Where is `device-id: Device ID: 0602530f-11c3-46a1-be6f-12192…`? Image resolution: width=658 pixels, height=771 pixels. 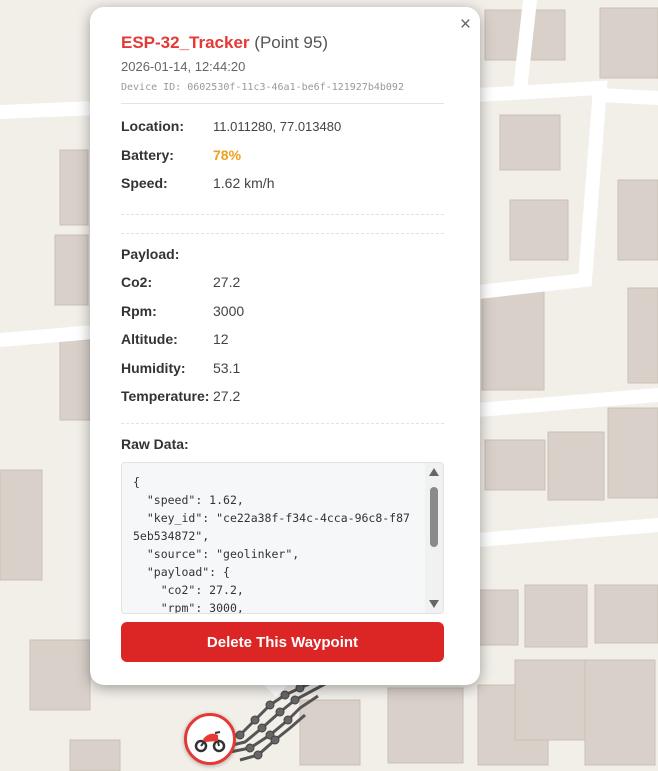 device-id: Device ID: 0602530f-11c3-46a1-be6f-12192… is located at coordinates (262, 87).